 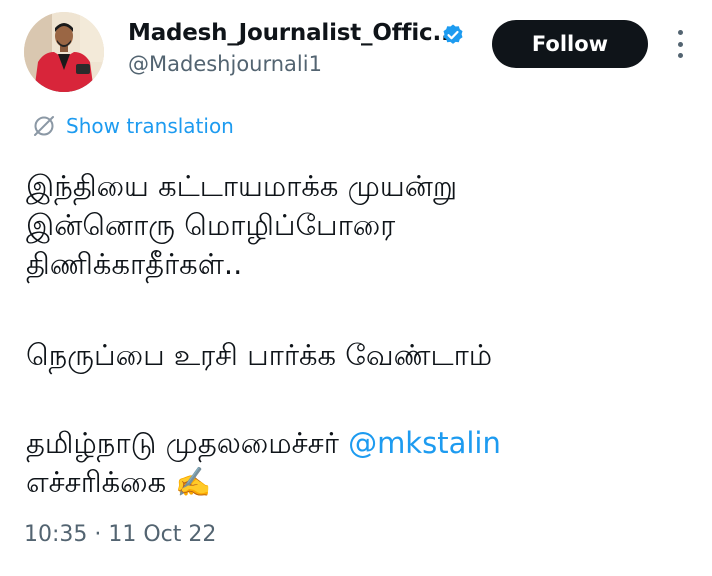 What do you see at coordinates (259, 355) in the screenshot?
I see `tweet-line: நெருப்பை உரசி பார்க்க வேண்டாம்` at bounding box center [259, 355].